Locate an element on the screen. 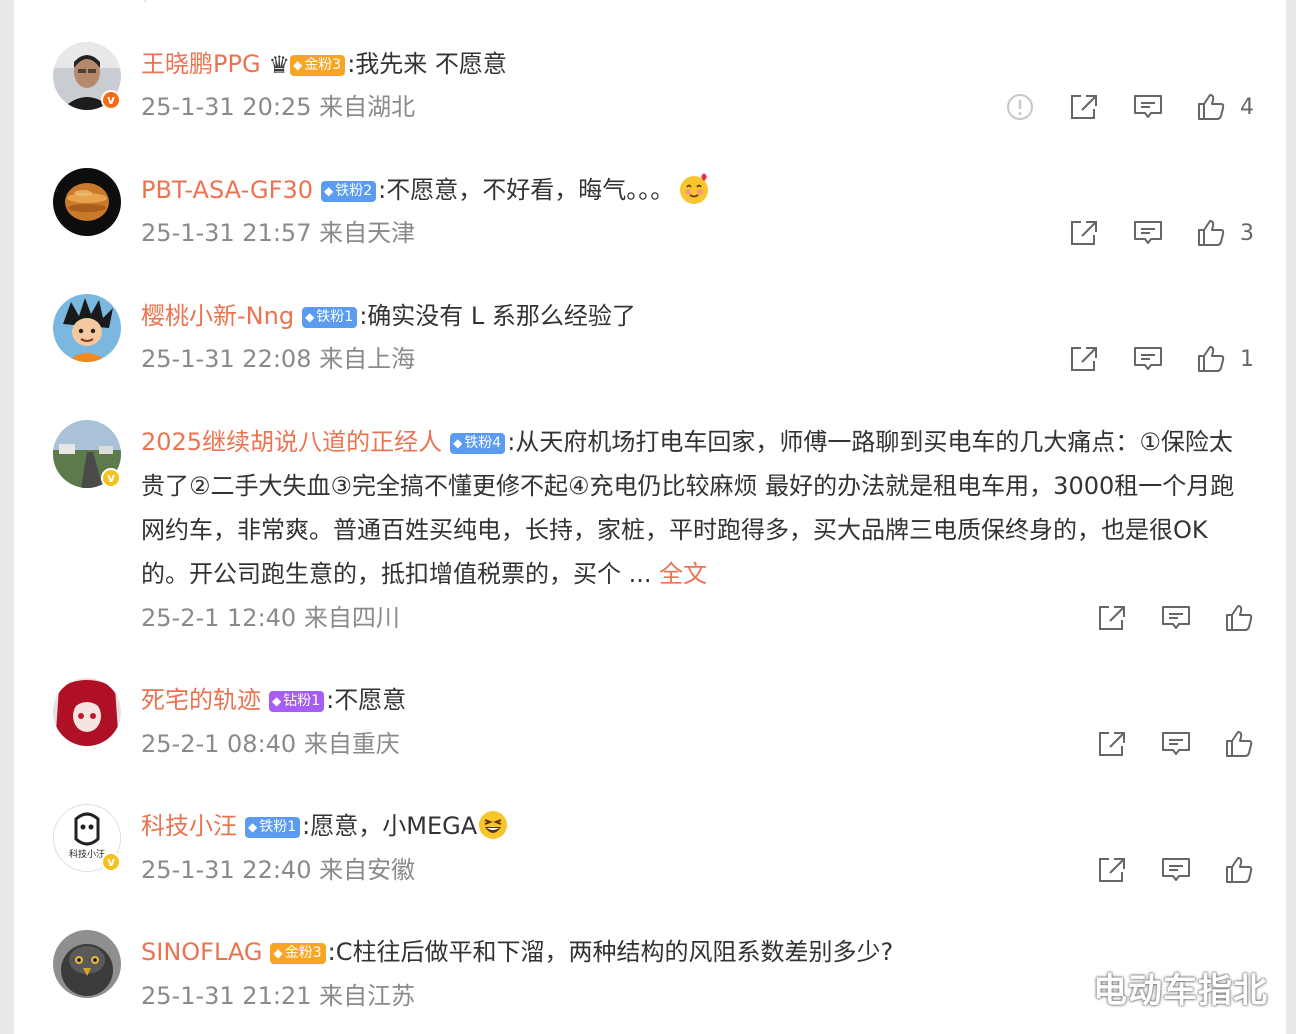 The width and height of the screenshot is (1296, 1034). comment-meta: 25-1-31 22:08 来自上海 is located at coordinates (278, 359).